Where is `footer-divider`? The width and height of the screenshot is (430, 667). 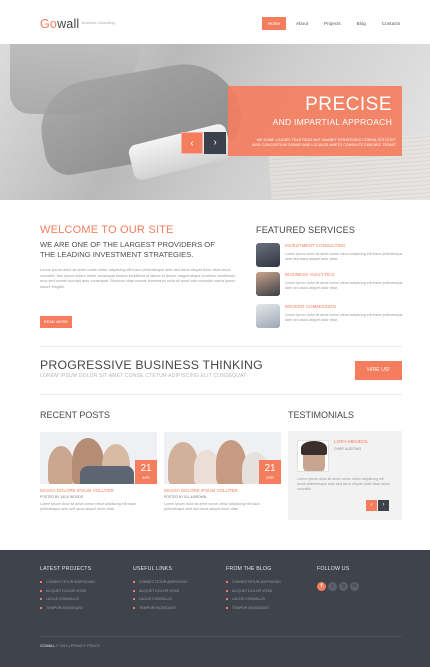
footer-divider is located at coordinates (221, 636).